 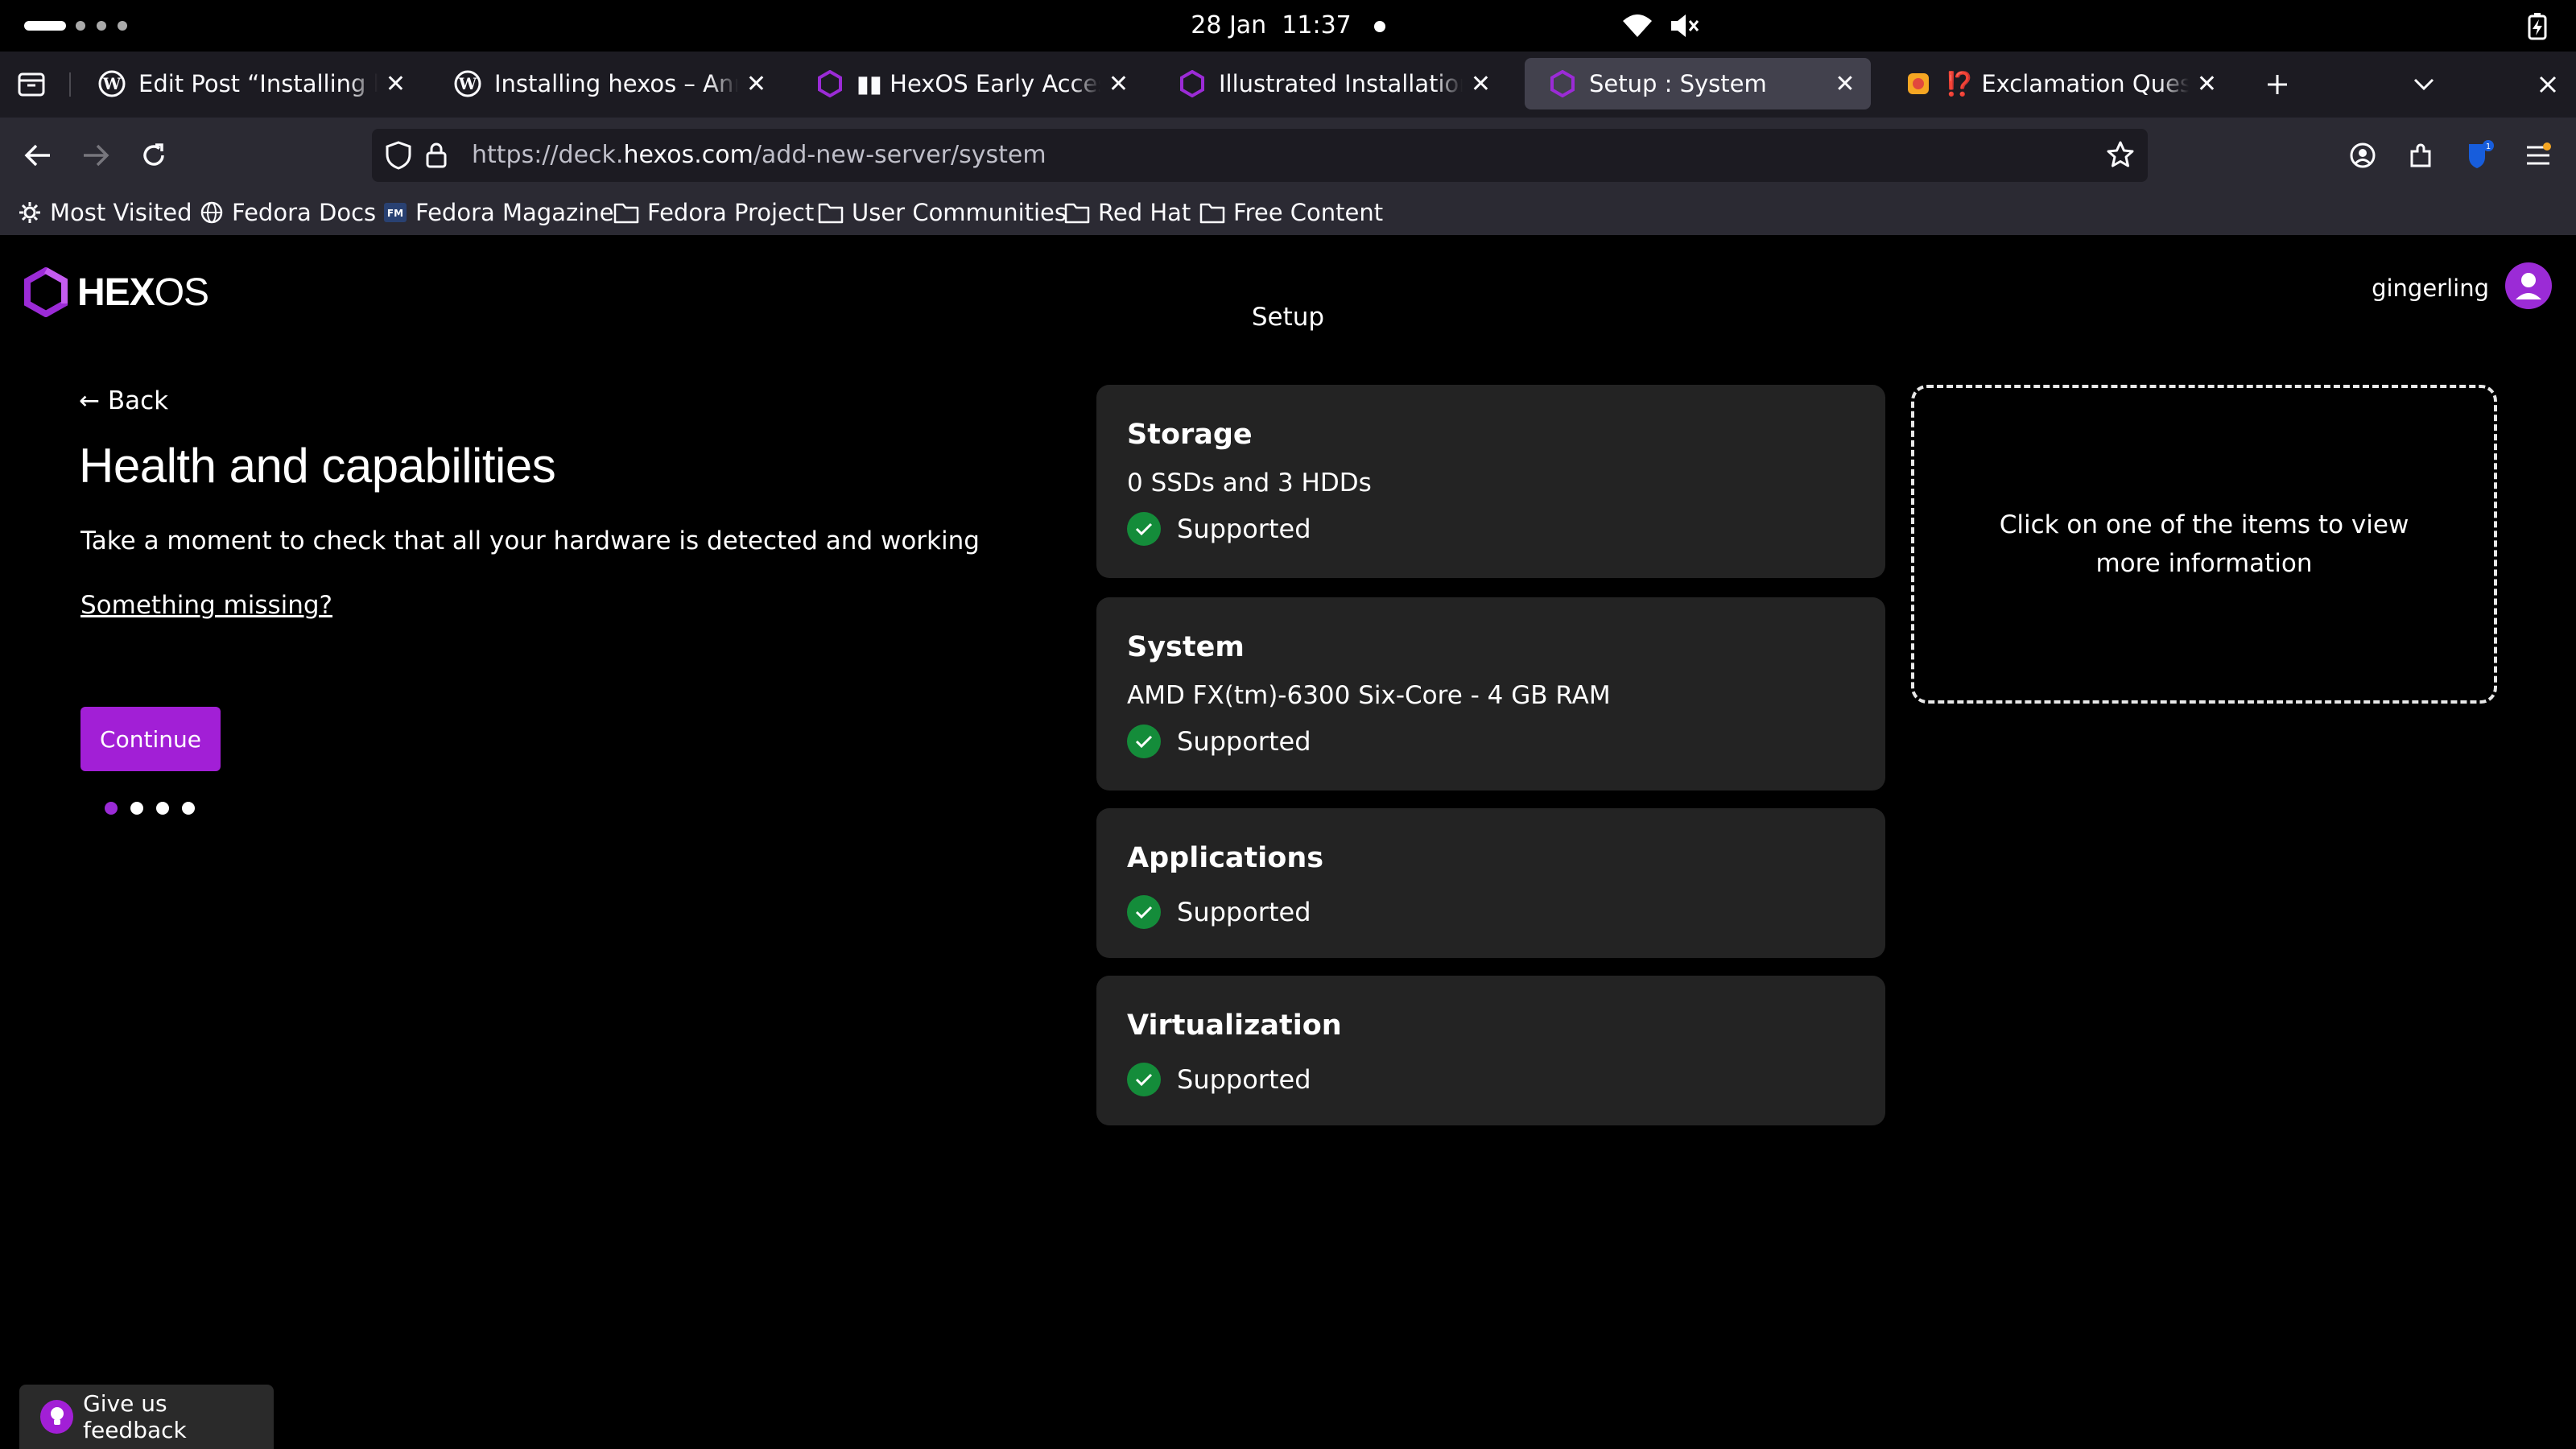 I want to click on bookmark-star-icon, so click(x=2120, y=156).